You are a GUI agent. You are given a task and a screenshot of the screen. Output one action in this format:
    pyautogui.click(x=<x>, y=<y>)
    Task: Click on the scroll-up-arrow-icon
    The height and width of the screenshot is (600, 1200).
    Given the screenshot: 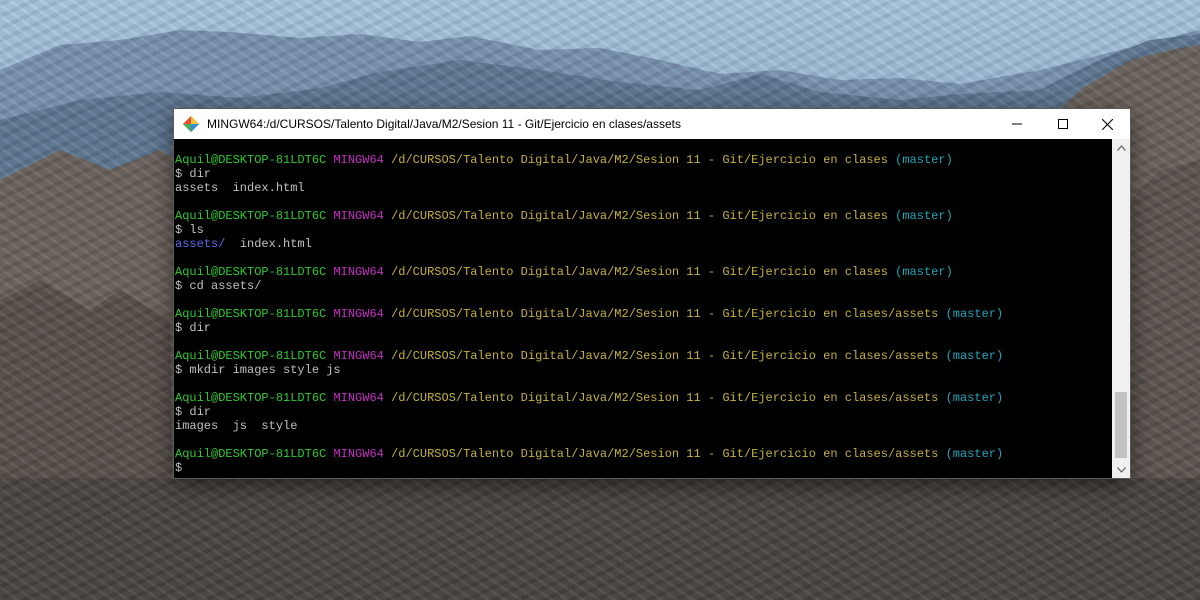 What is the action you would take?
    pyautogui.click(x=1121, y=147)
    